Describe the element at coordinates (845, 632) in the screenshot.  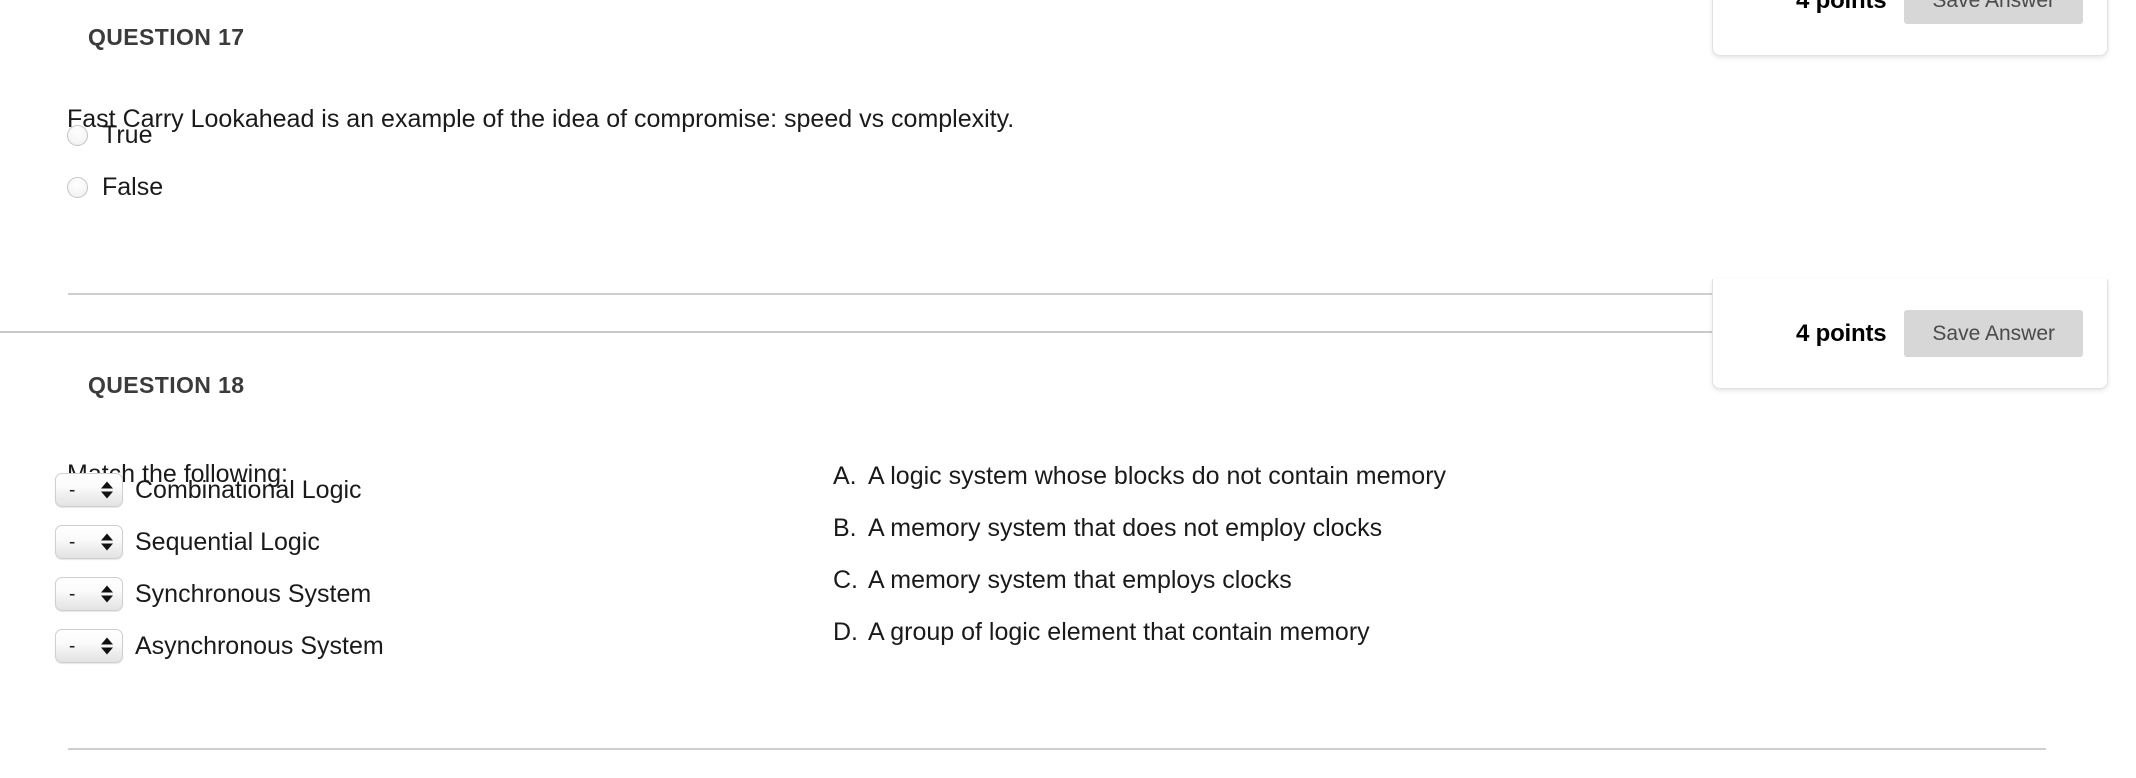
I see `answer-letter: D.` at that location.